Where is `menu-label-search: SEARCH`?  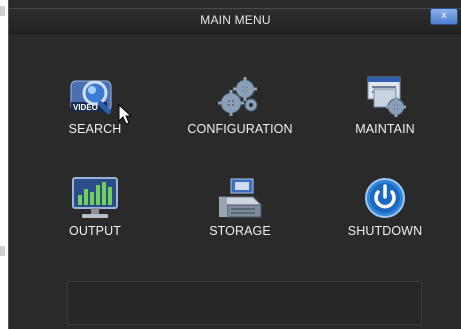 menu-label-search: SEARCH is located at coordinates (95, 129).